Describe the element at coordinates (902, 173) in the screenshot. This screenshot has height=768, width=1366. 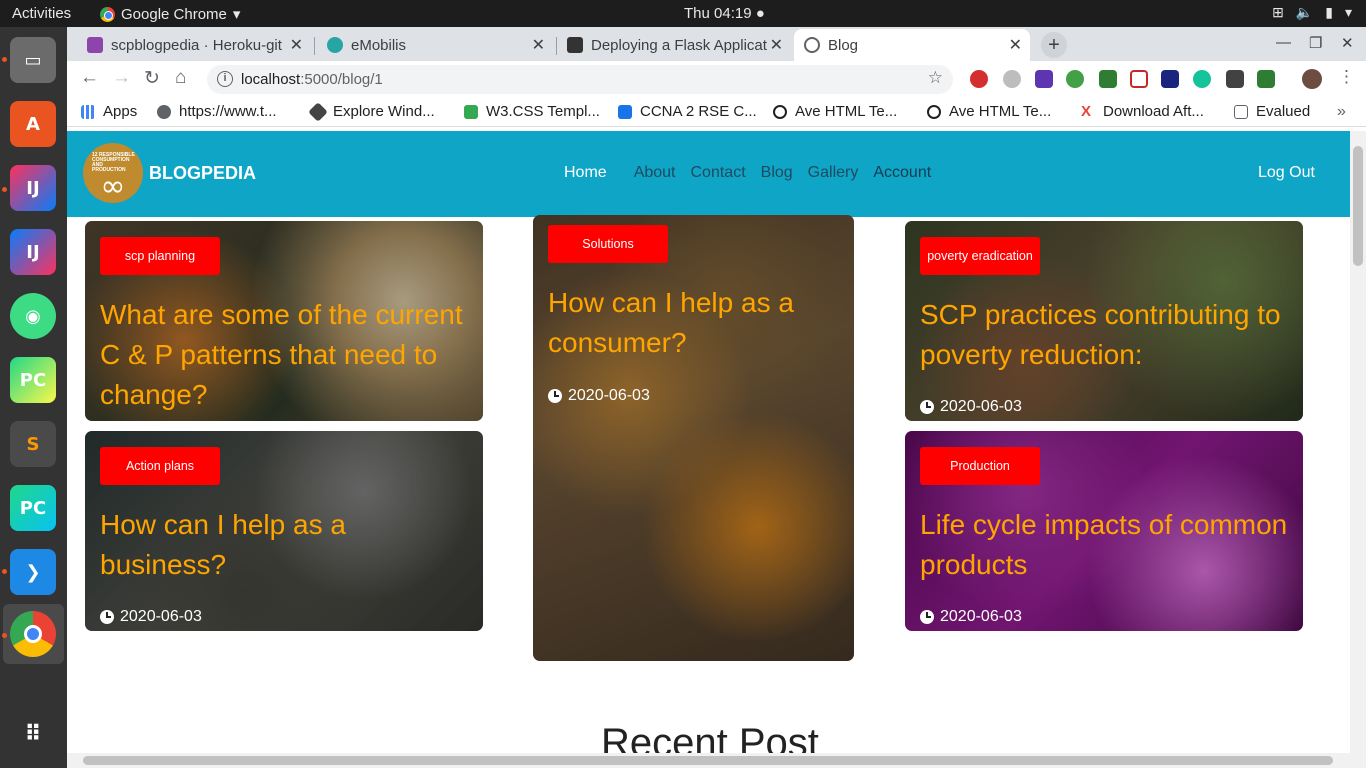
I see `nav-account: Account` at that location.